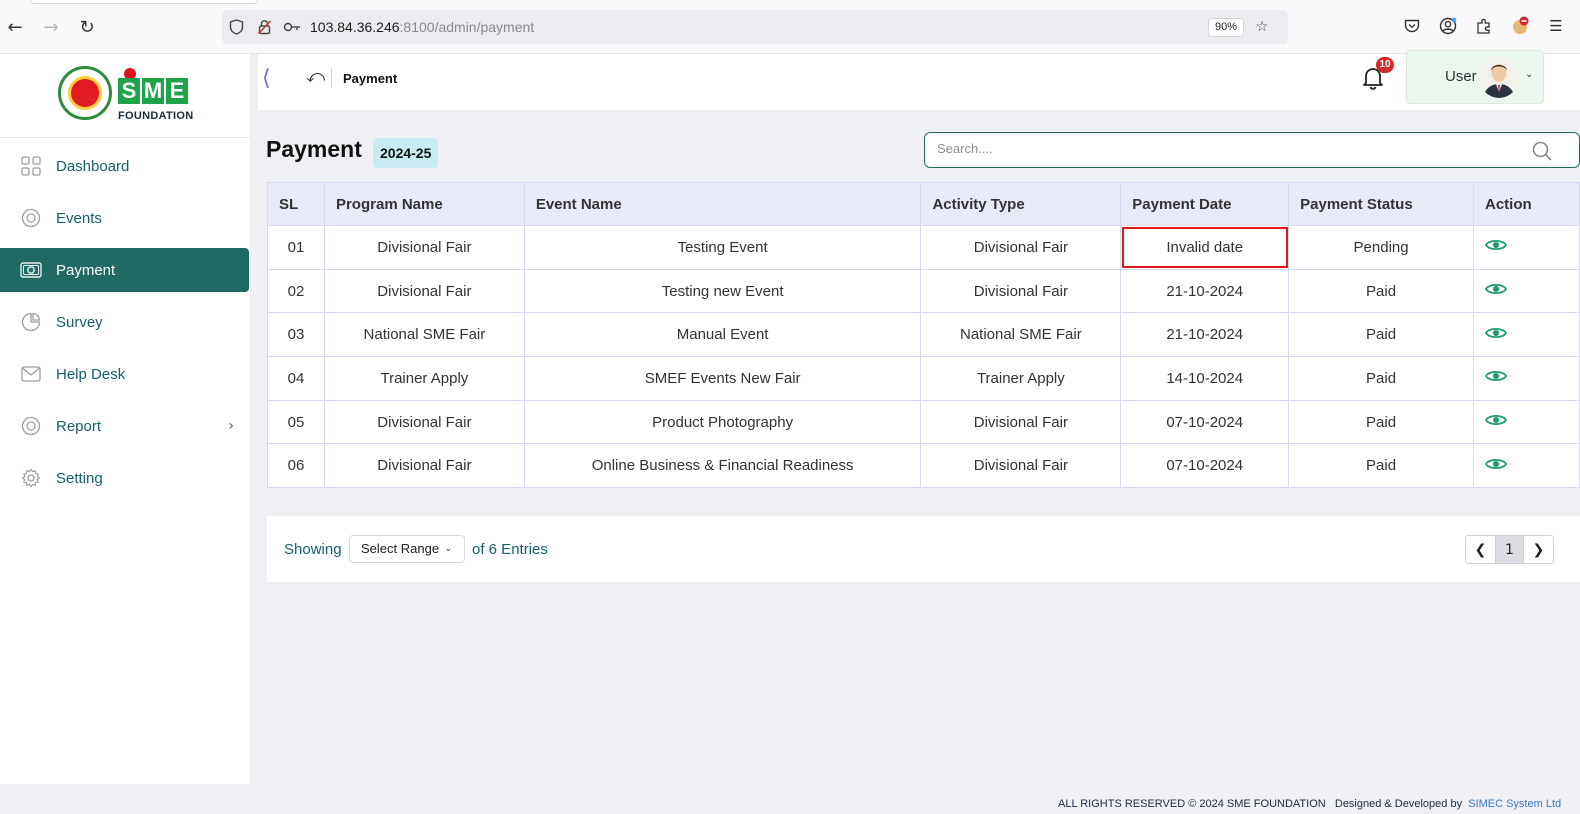 Image resolution: width=1580 pixels, height=814 pixels. Describe the element at coordinates (1475, 77) in the screenshot. I see `user-menu: User ⌄` at that location.